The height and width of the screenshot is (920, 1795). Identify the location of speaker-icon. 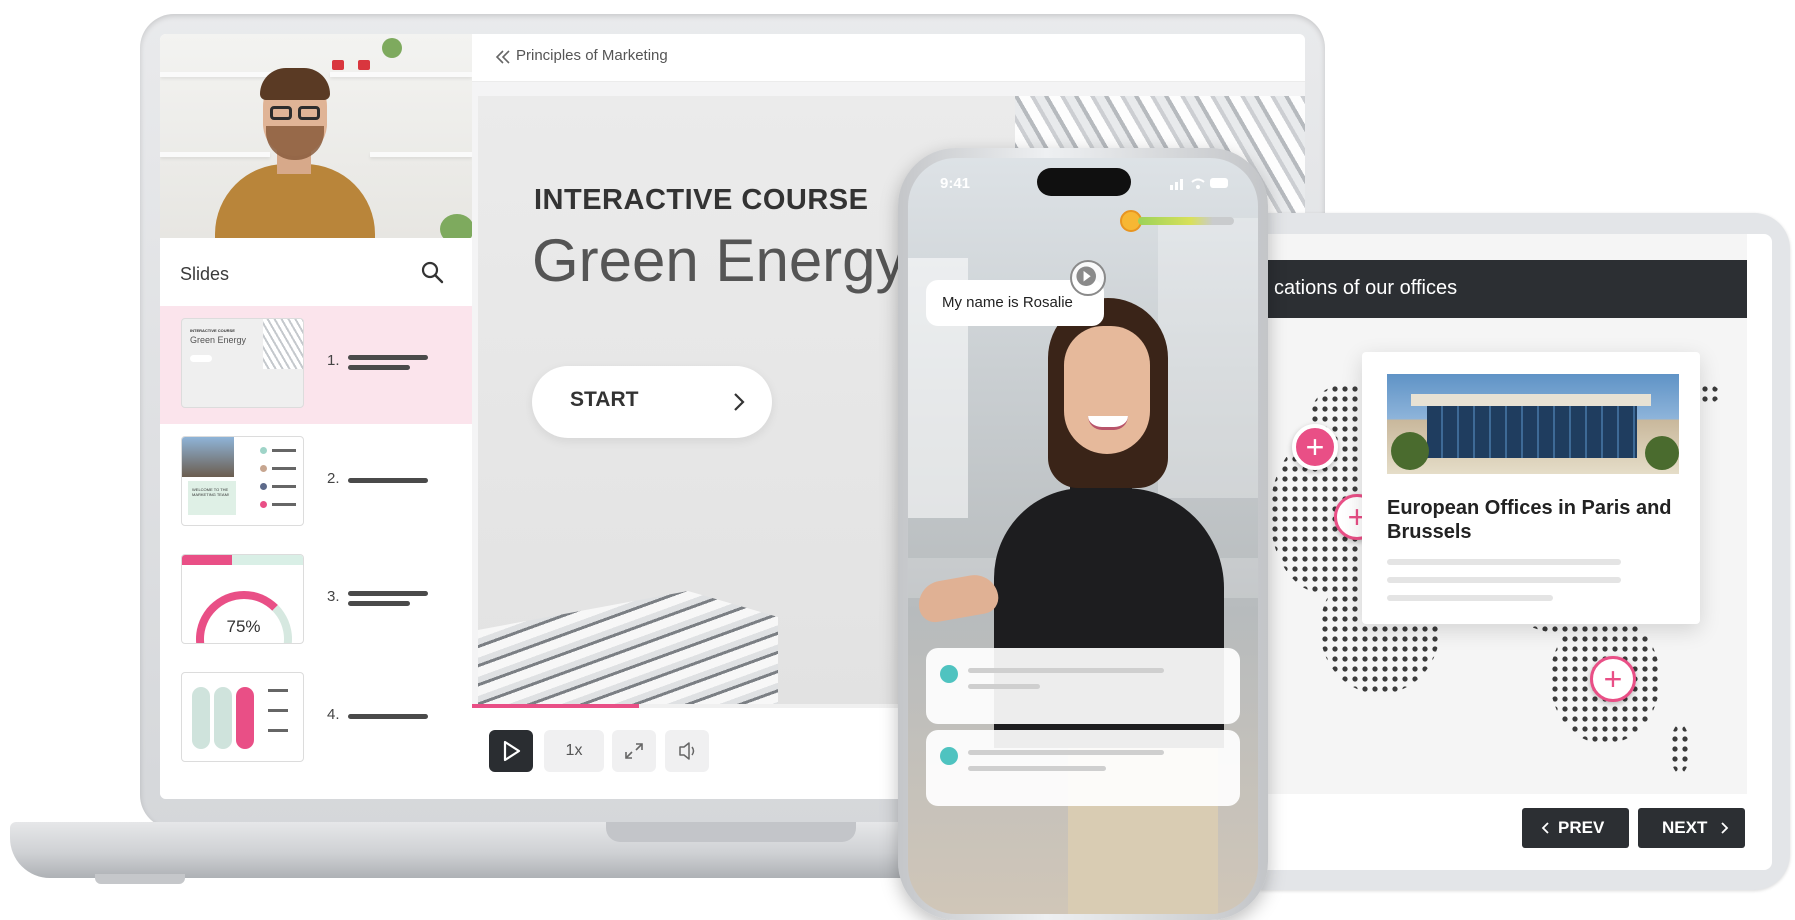
(687, 751).